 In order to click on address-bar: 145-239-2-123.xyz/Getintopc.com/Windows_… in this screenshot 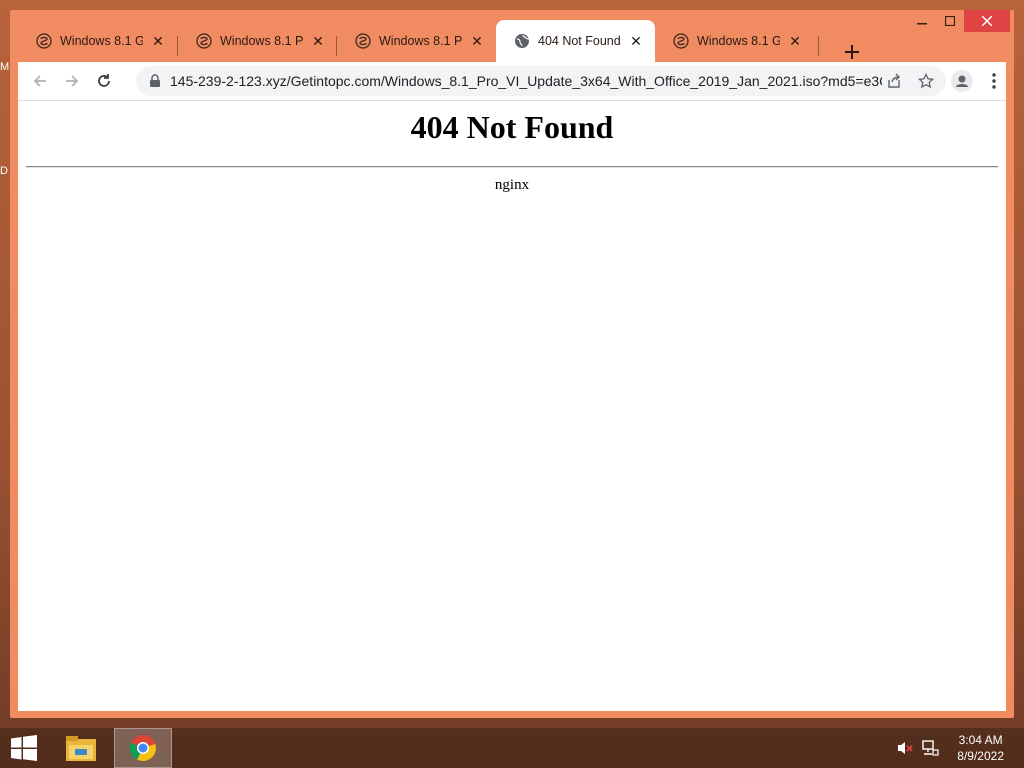, I will do `click(541, 81)`.